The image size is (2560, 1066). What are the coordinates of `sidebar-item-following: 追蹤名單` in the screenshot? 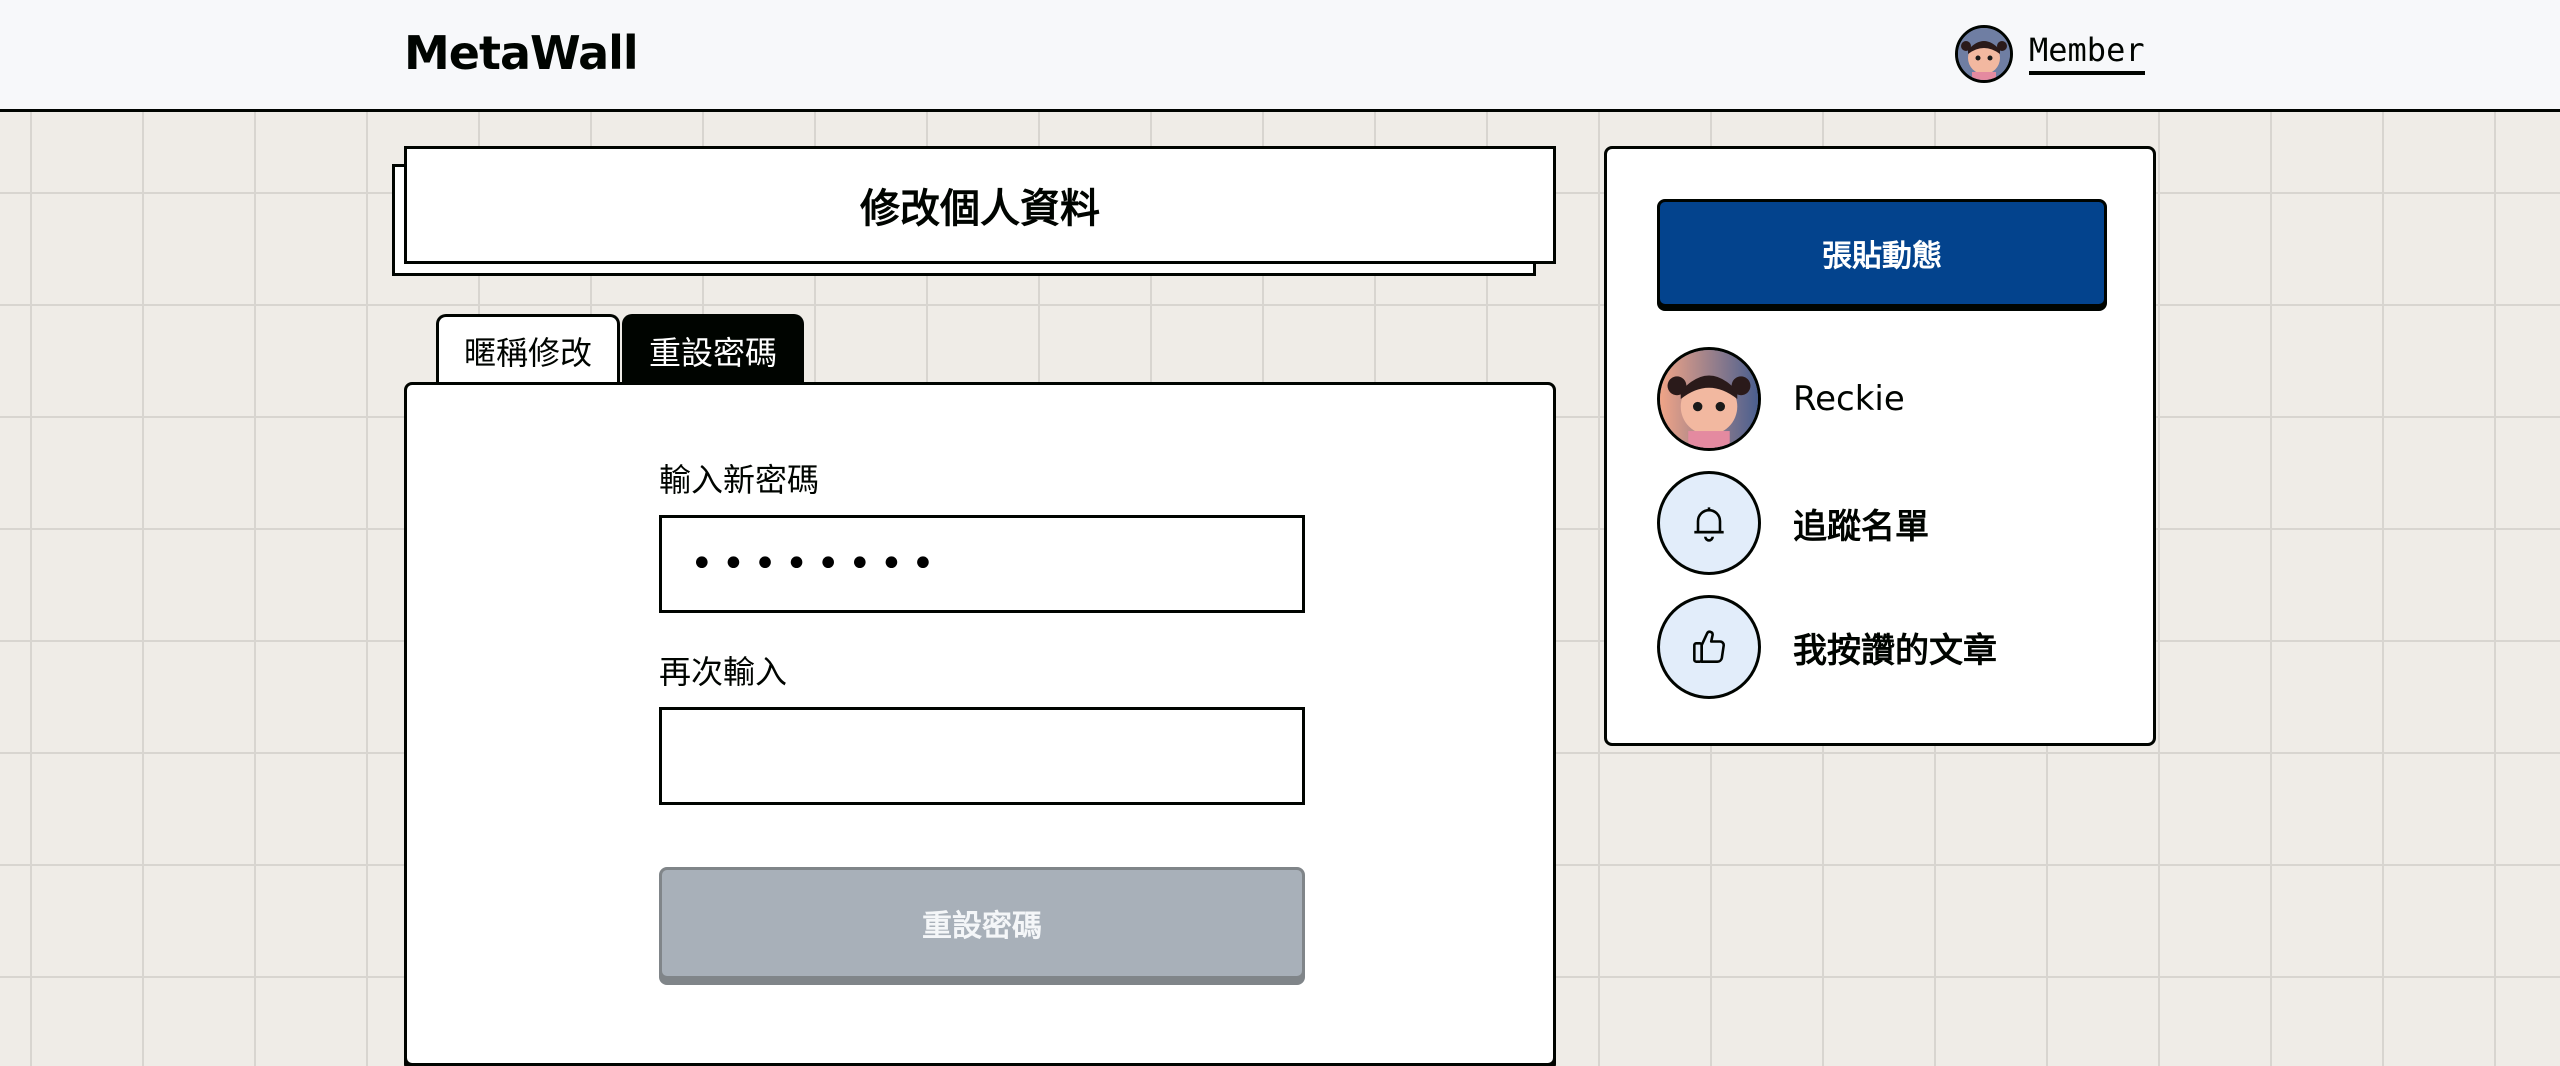 It's located at (1793, 523).